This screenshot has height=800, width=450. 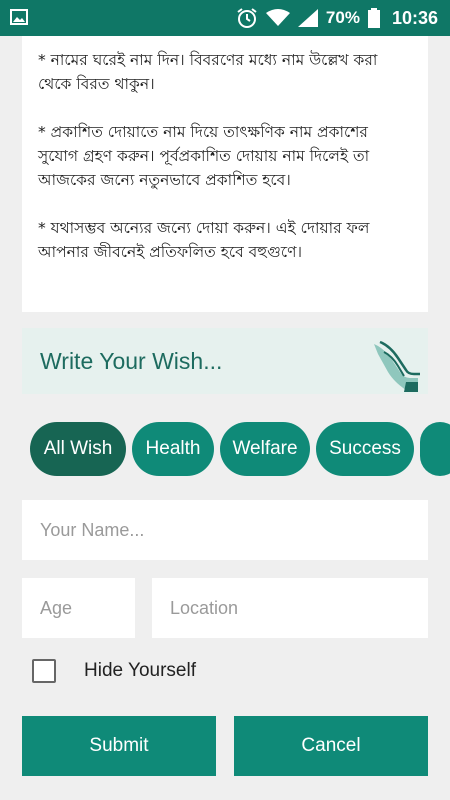 I want to click on category-chips: All Wish Health Welfare Success, so click(x=240, y=449).